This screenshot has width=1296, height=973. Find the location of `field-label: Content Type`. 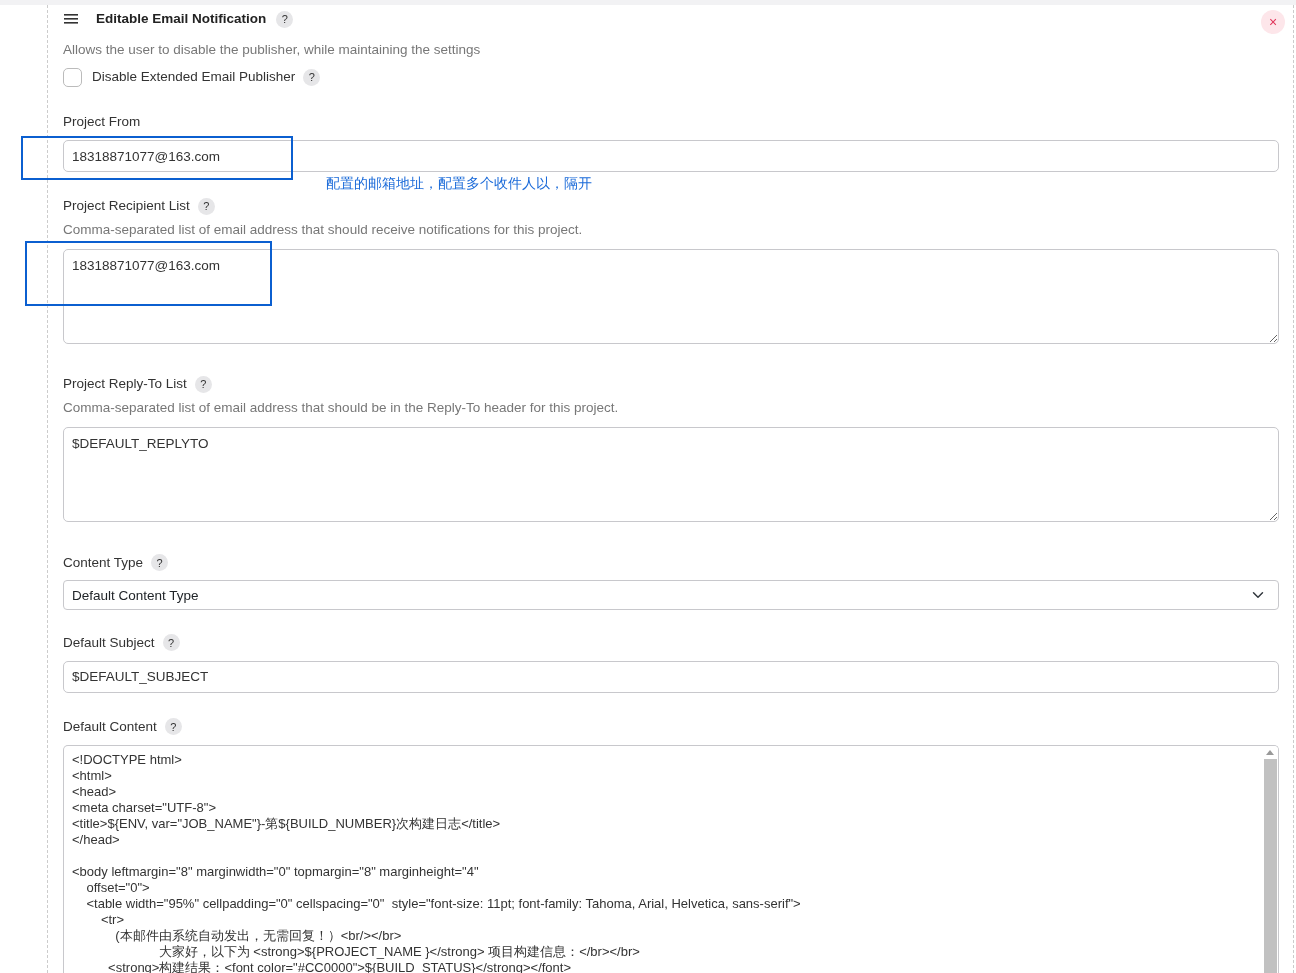

field-label: Content Type is located at coordinates (103, 562).